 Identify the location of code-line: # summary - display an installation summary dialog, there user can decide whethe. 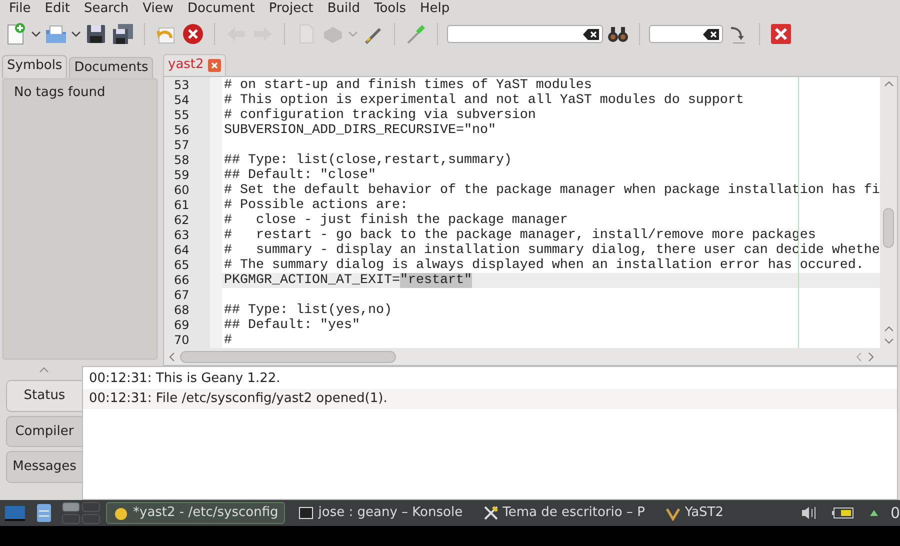
(551, 250).